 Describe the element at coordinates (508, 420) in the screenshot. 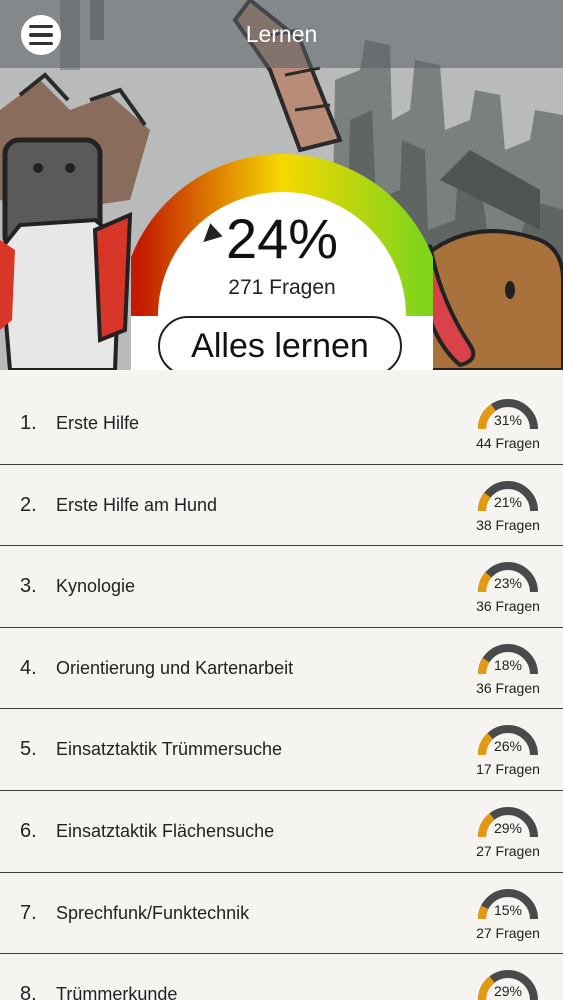

I see `topic-percent: 31%` at that location.